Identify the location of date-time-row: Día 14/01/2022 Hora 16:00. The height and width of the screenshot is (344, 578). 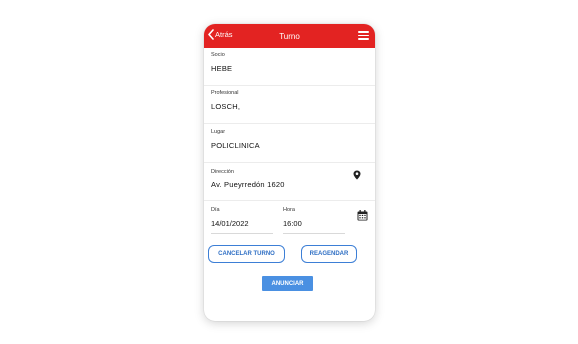
(289, 223).